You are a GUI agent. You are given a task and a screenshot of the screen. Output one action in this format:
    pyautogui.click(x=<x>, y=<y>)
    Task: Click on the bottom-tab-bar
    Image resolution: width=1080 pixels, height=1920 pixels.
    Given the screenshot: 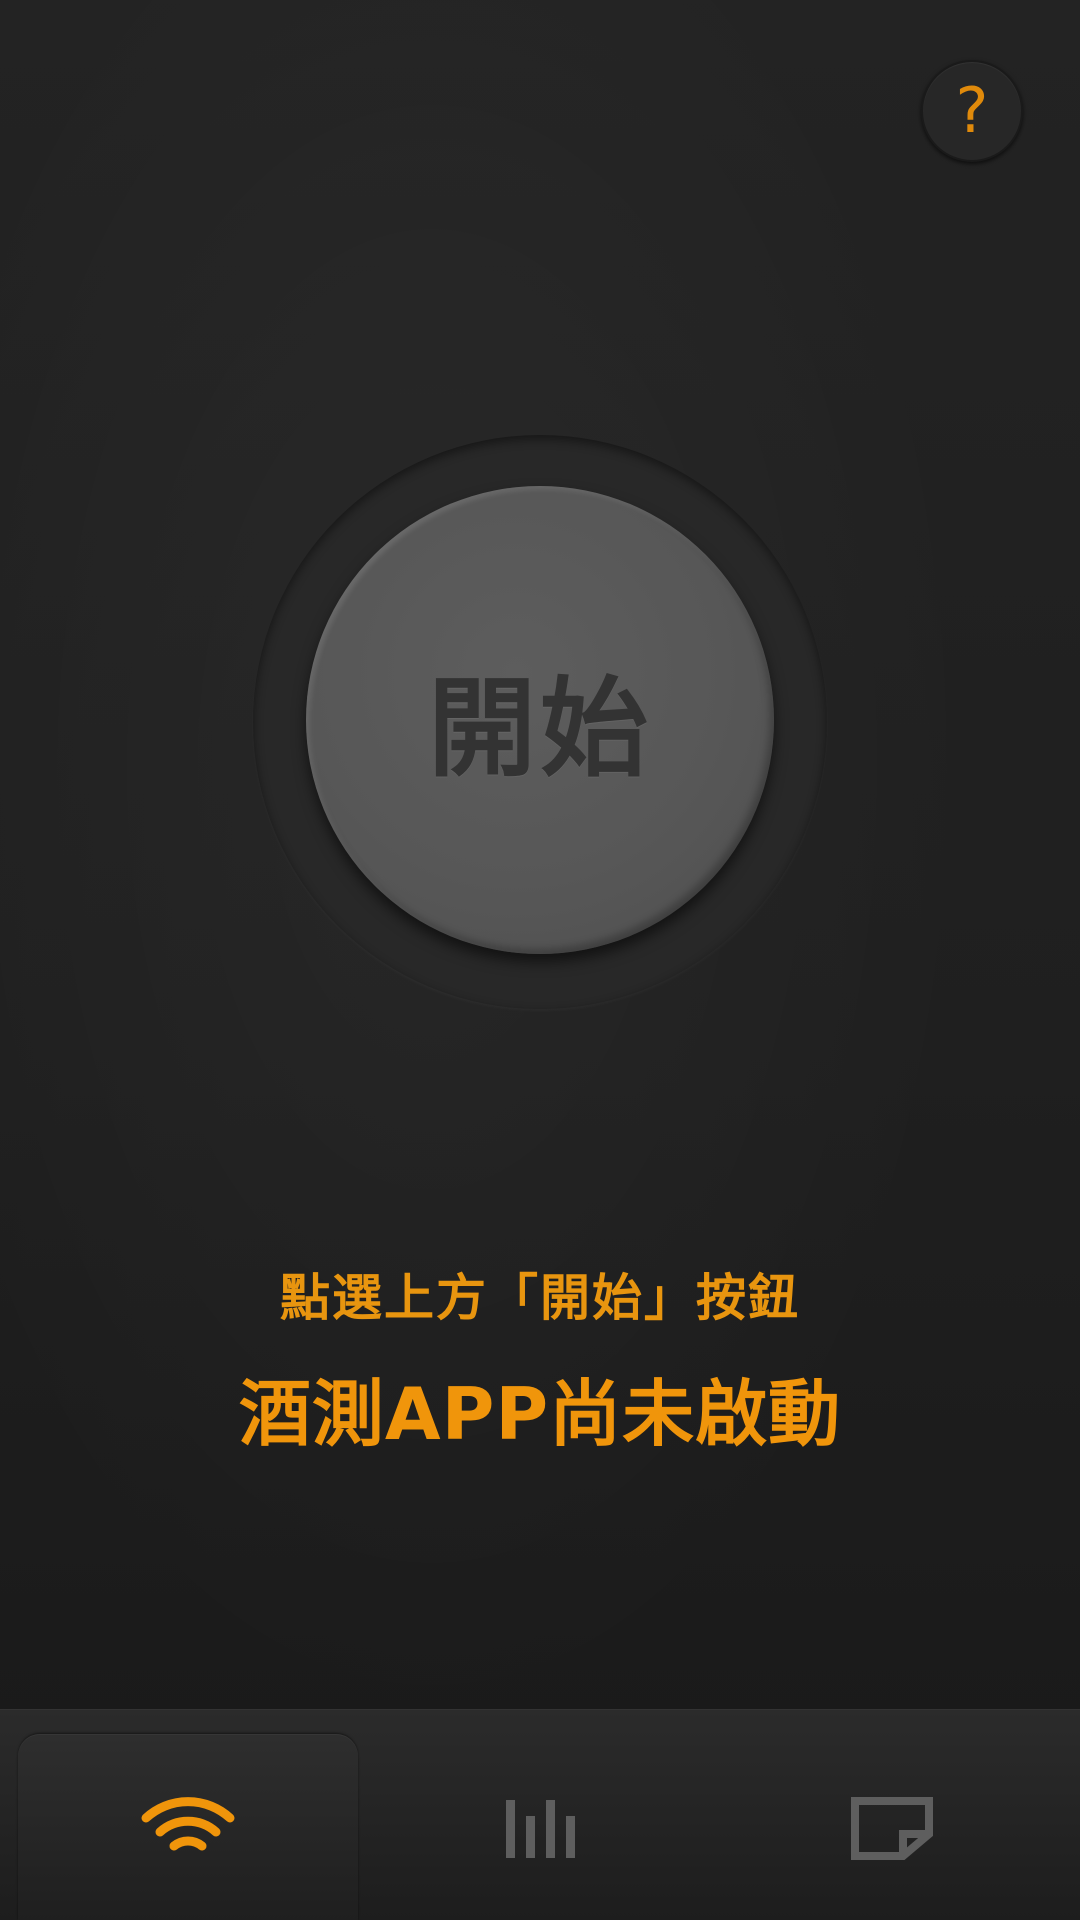 What is the action you would take?
    pyautogui.click(x=540, y=1814)
    